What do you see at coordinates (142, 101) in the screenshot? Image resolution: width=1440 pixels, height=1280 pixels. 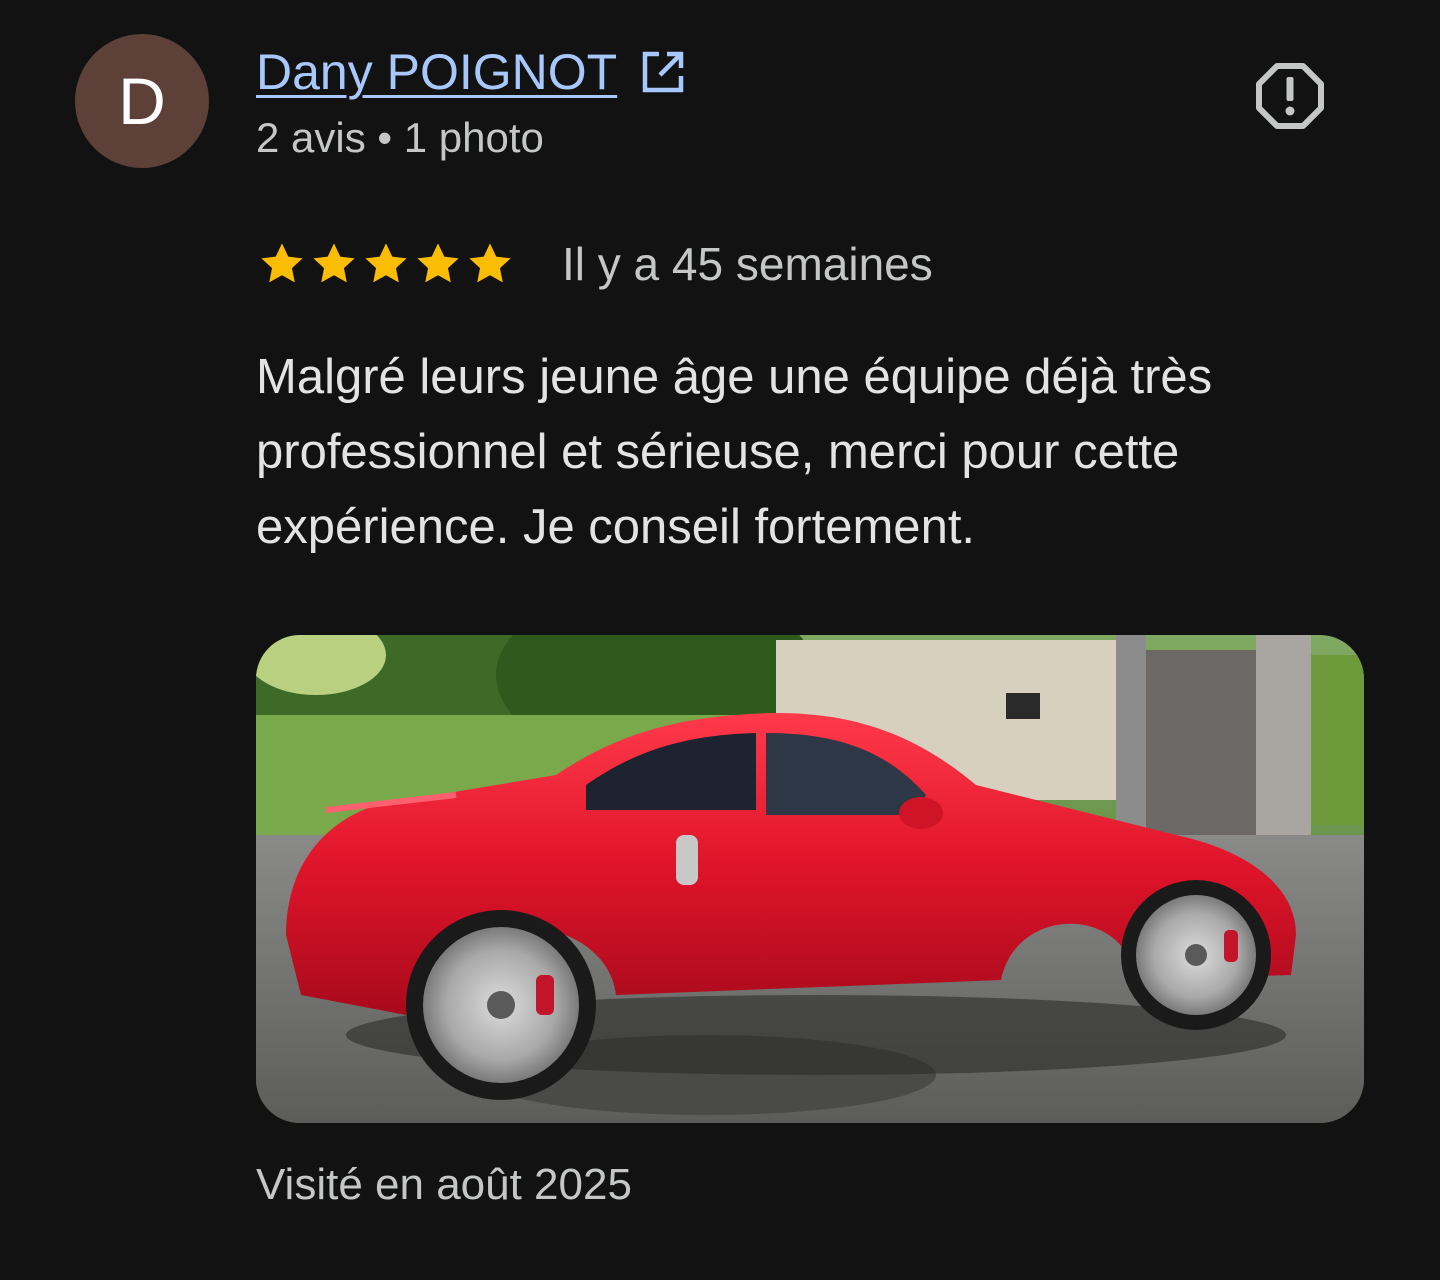 I see `avatar: D` at bounding box center [142, 101].